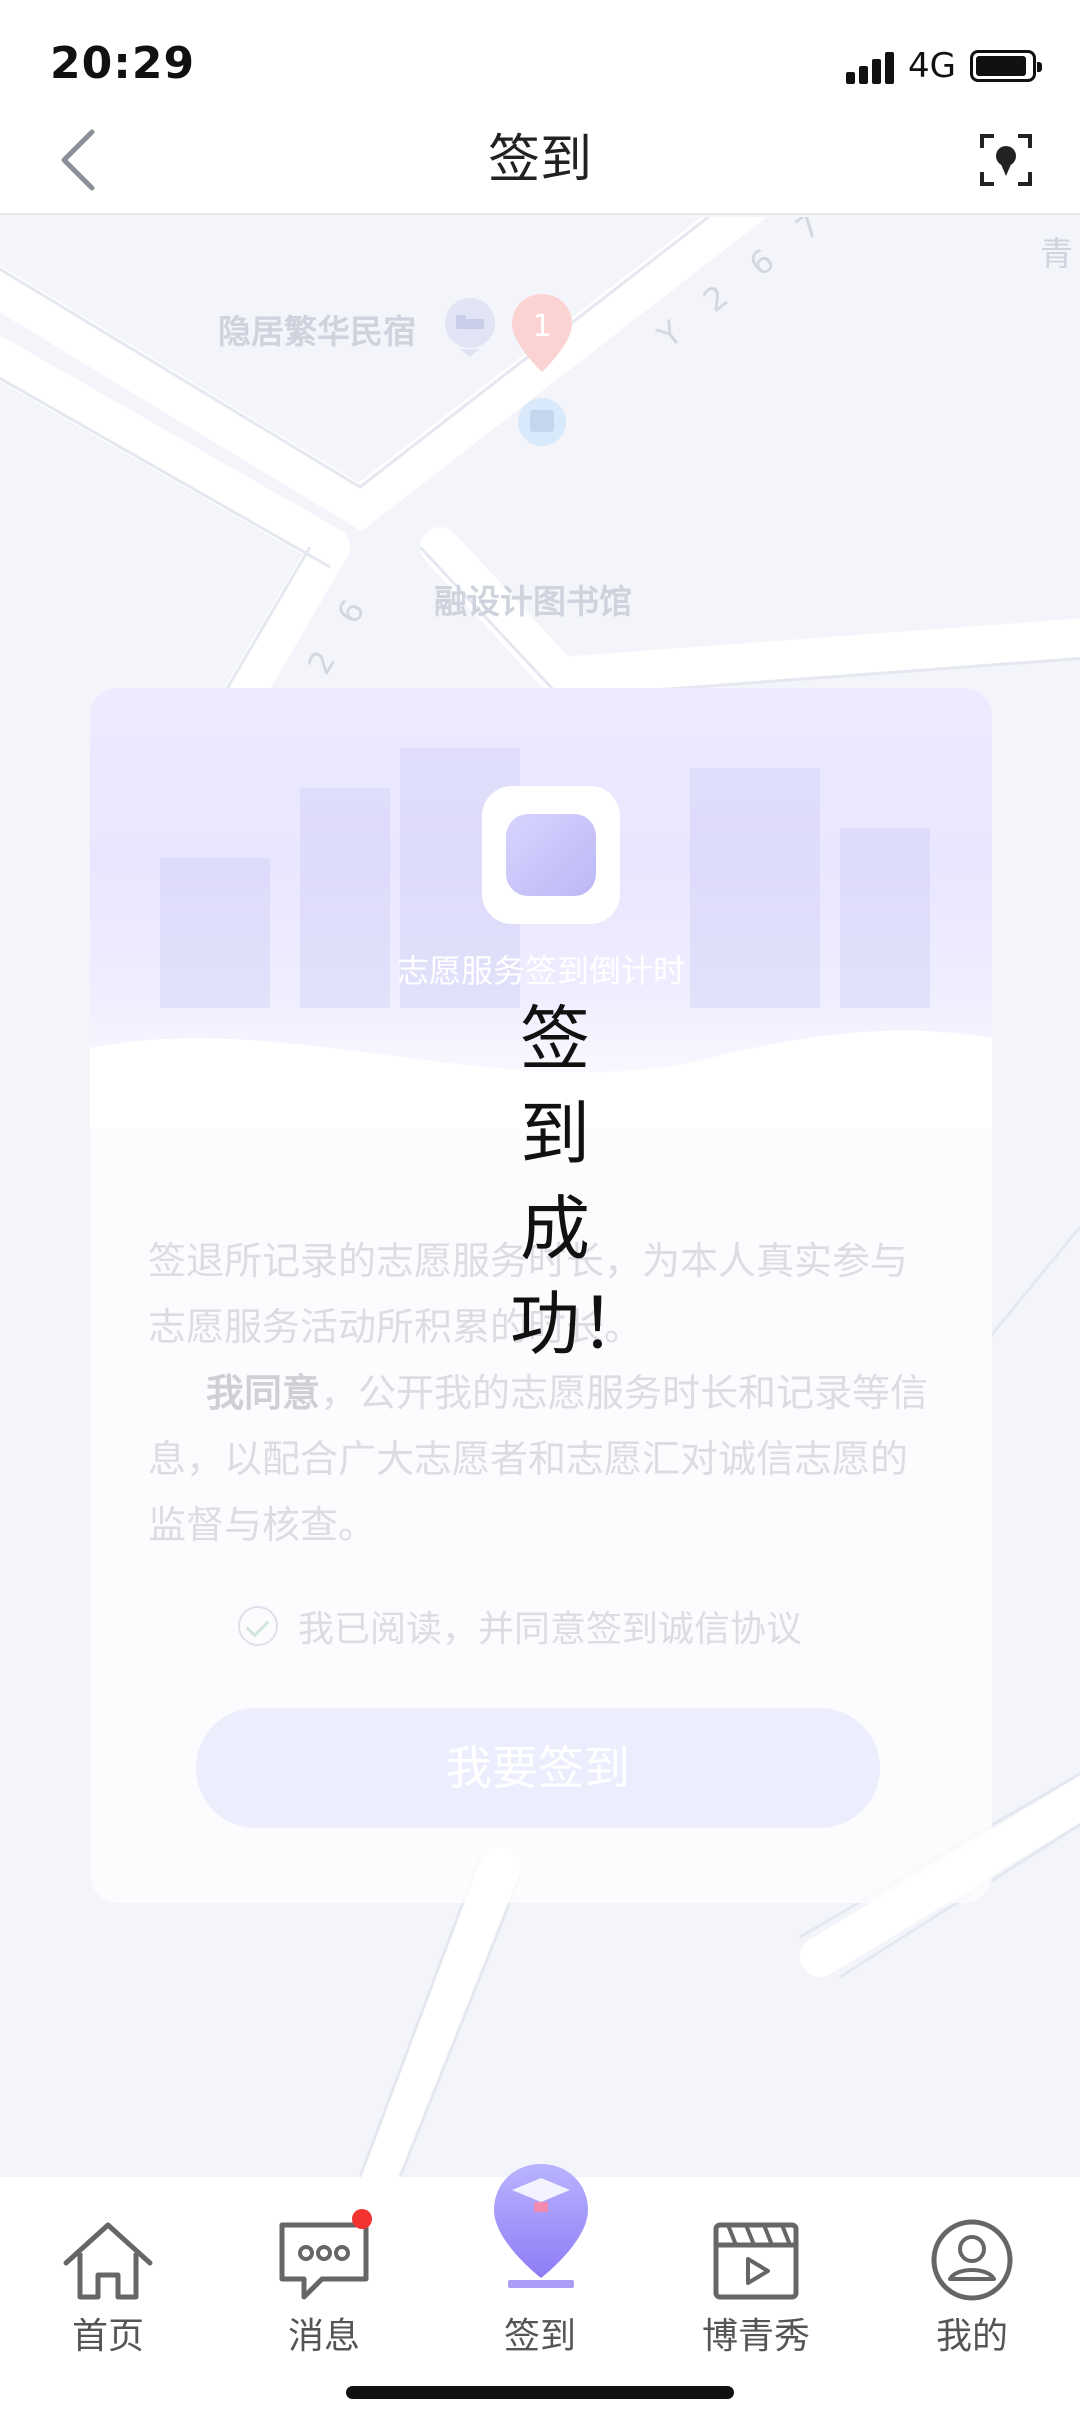 Image resolution: width=1080 pixels, height=2418 pixels. Describe the element at coordinates (323, 2336) in the screenshot. I see `tab-label: 消息` at that location.